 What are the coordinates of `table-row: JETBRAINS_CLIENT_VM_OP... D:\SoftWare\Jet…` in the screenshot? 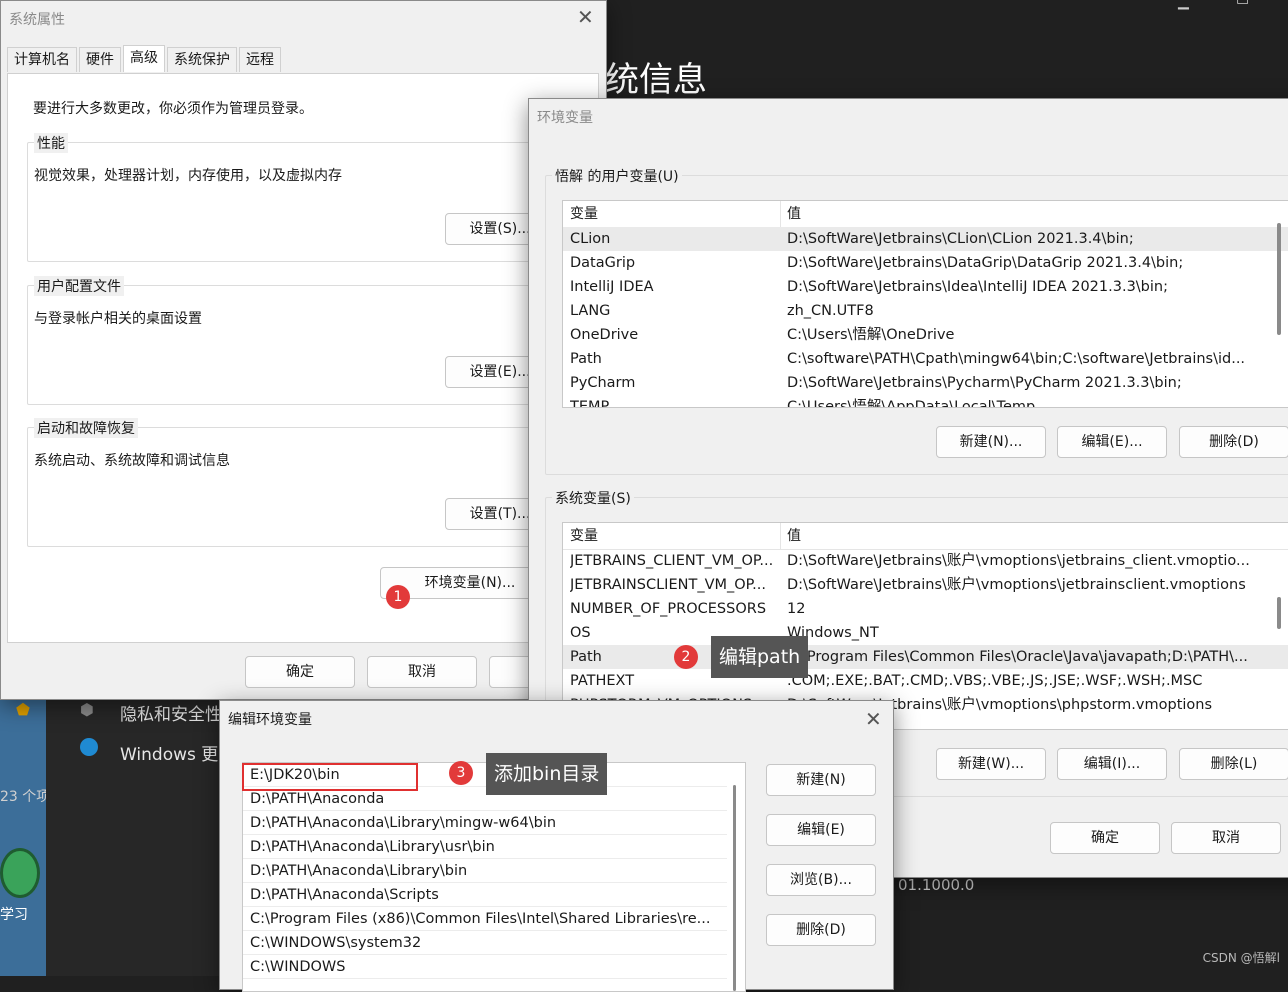 It's located at (925, 561).